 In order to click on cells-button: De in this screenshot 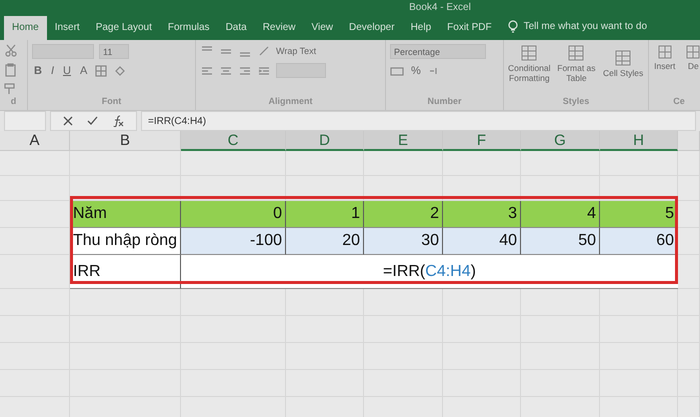, I will do `click(691, 58)`.